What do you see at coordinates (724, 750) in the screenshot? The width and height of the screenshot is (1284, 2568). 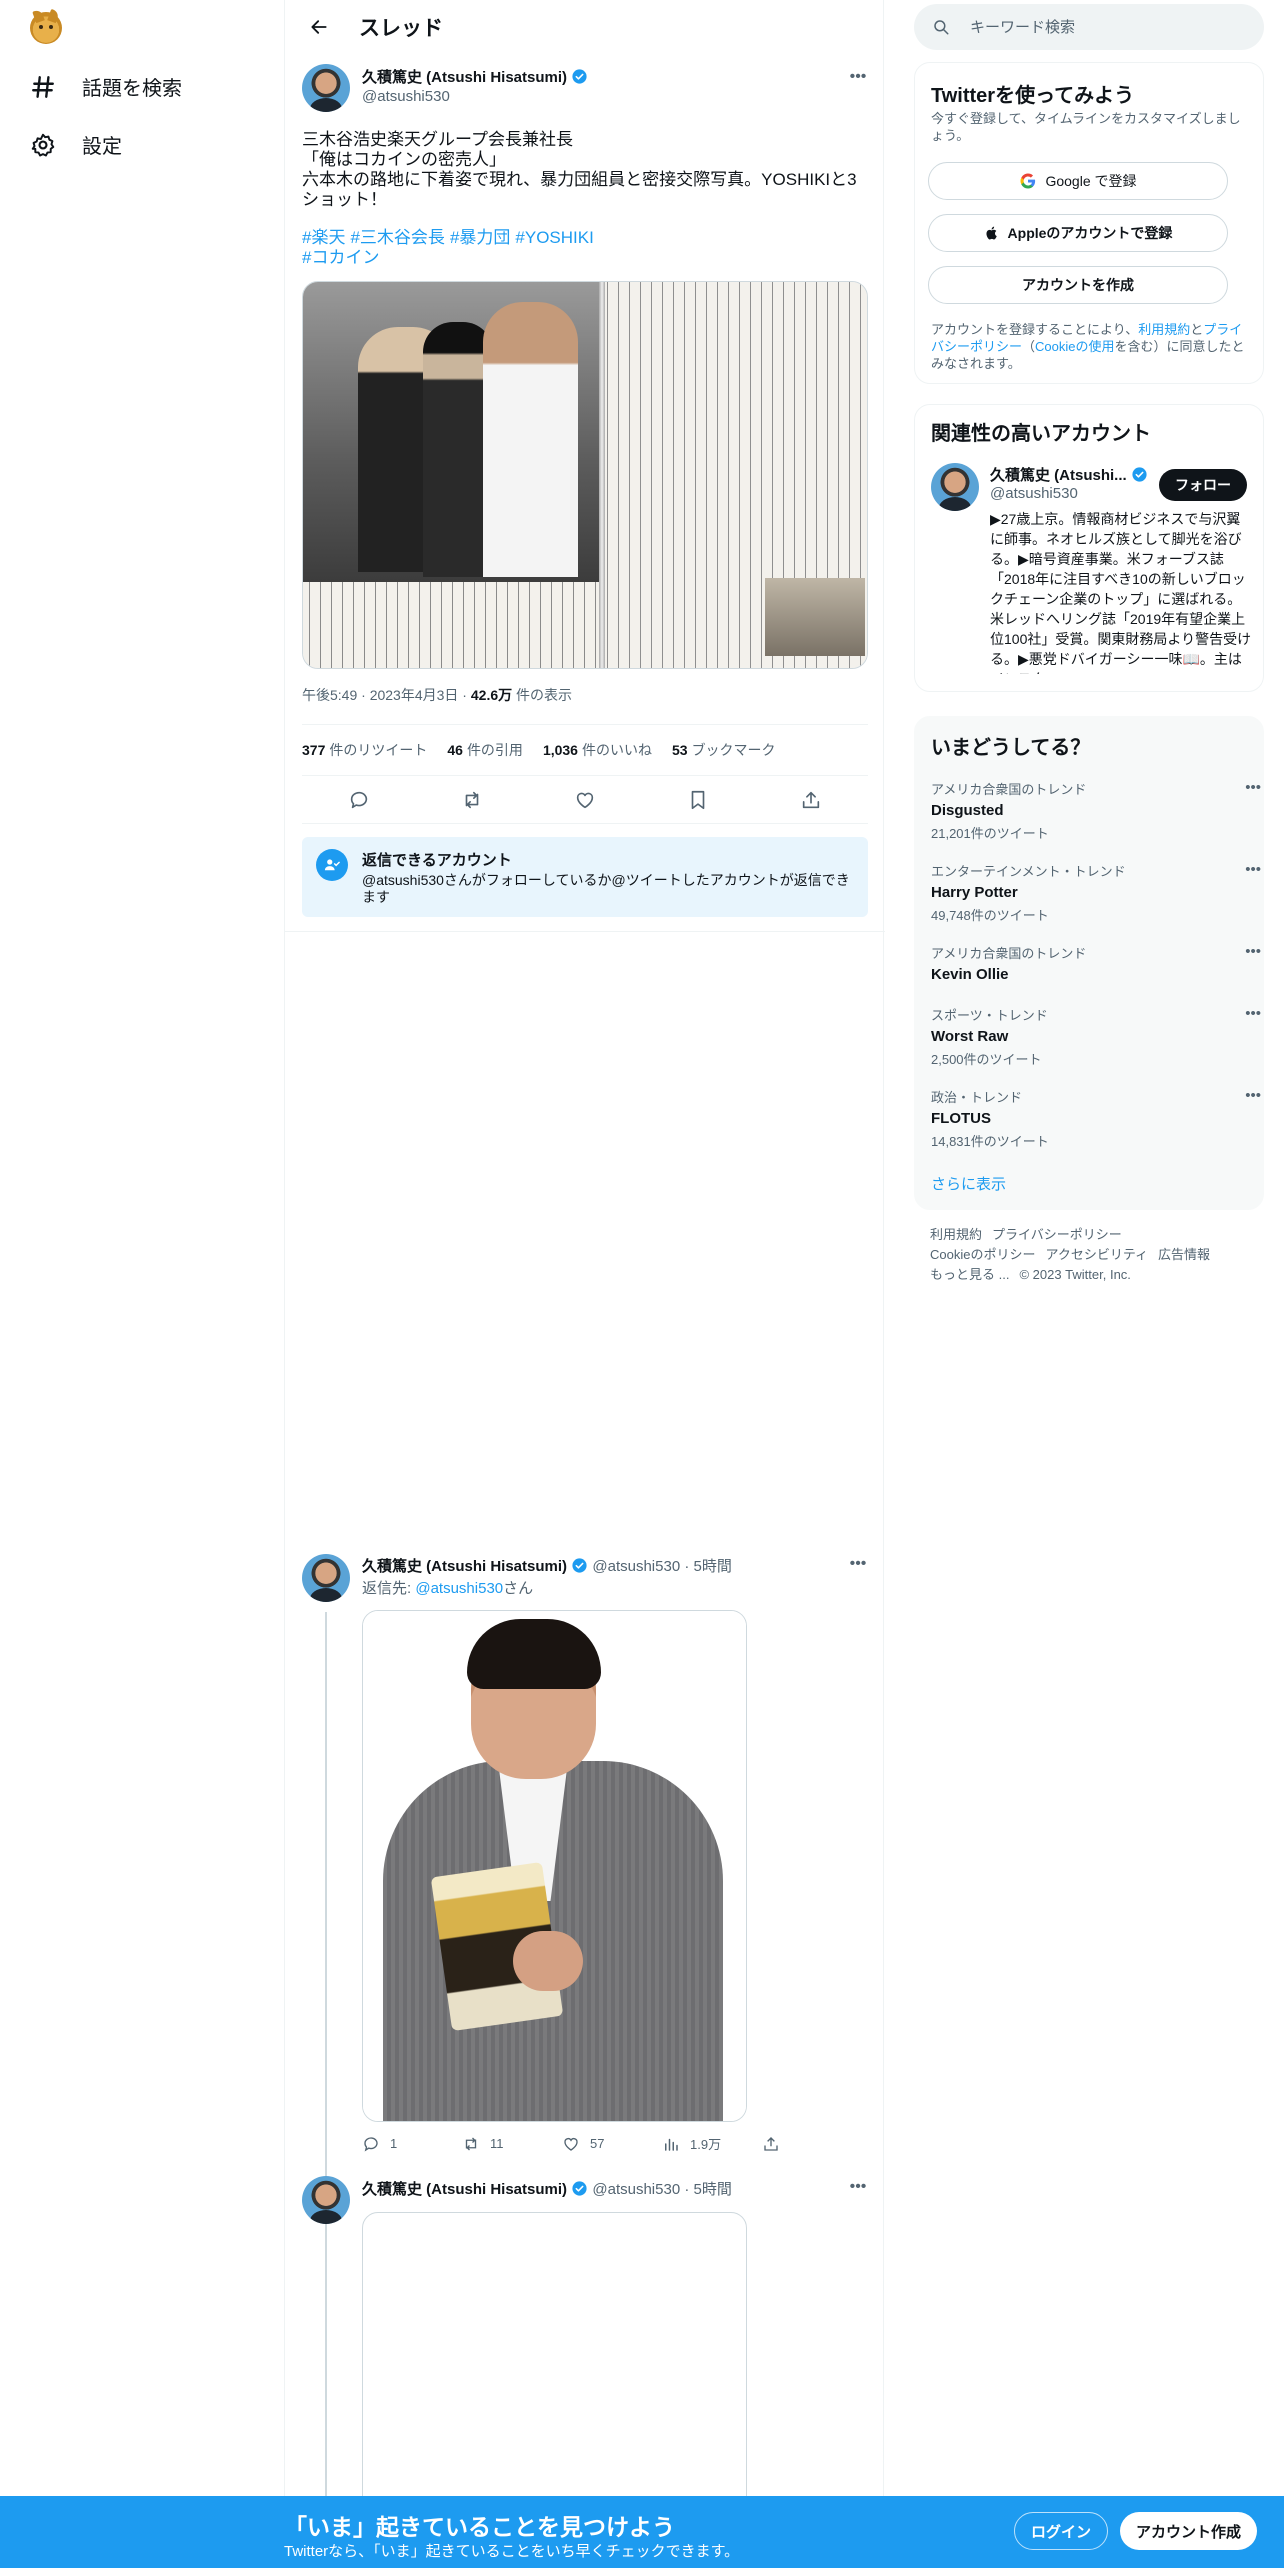 I see `bookmark-count: 53 ブックマーク` at bounding box center [724, 750].